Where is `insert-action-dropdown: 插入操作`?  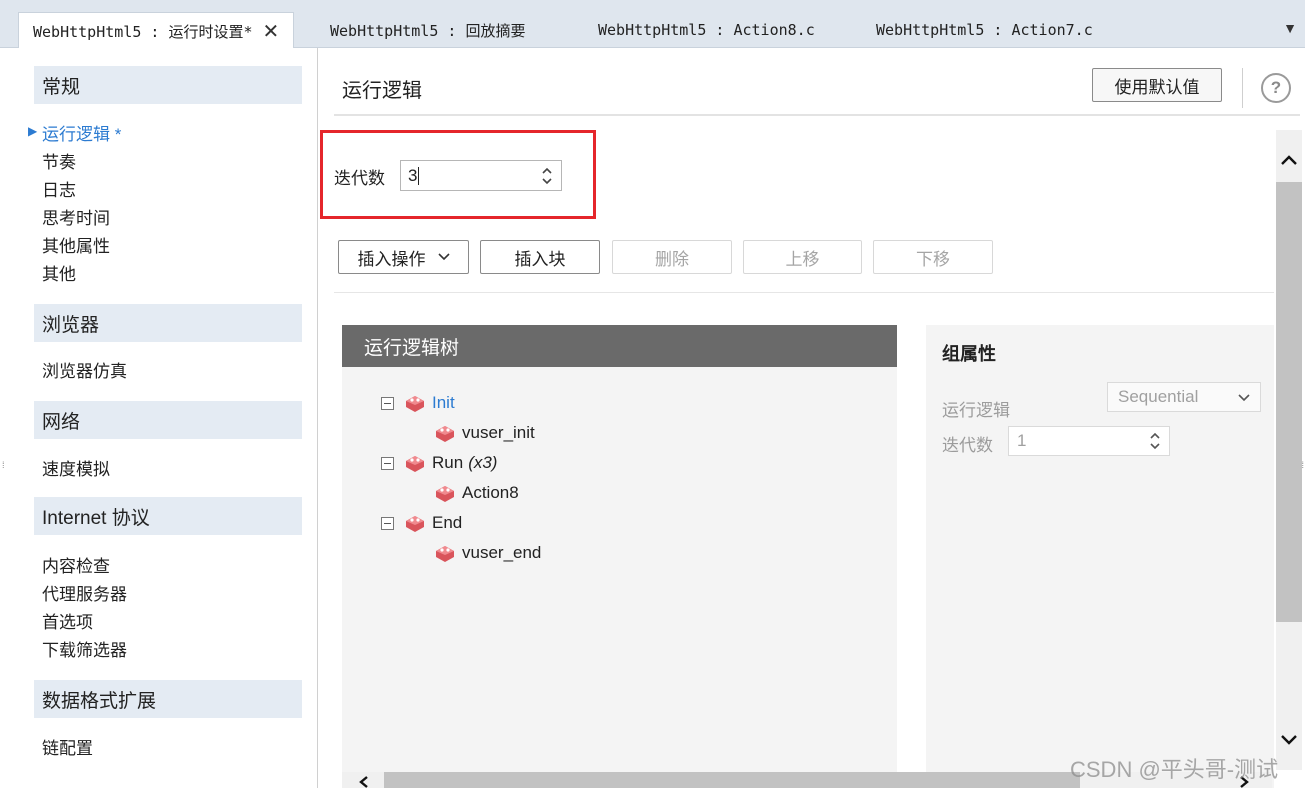 insert-action-dropdown: 插入操作 is located at coordinates (403, 257).